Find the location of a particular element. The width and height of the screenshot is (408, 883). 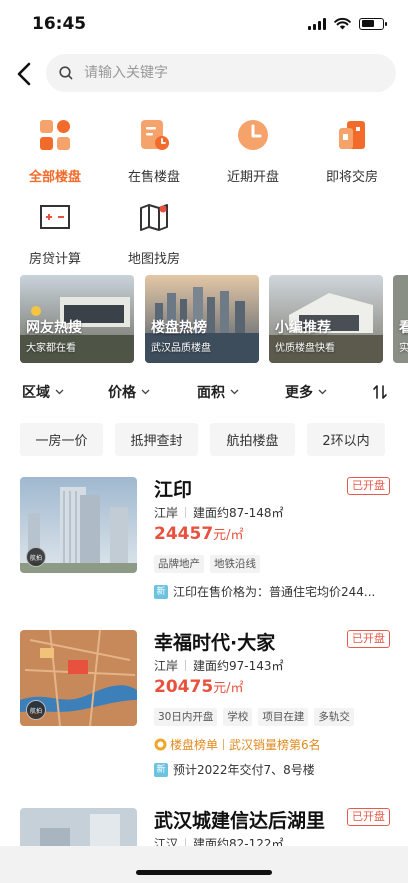

listing-price: 24457元/㎡ is located at coordinates (199, 534).